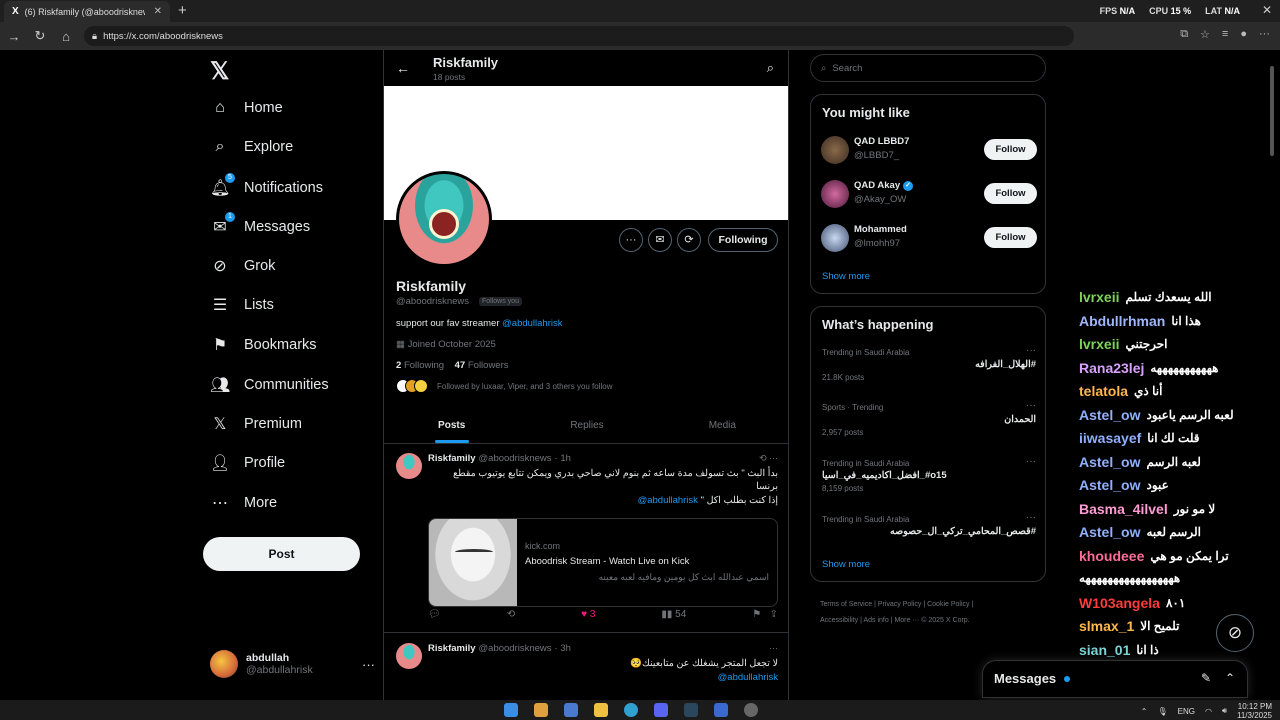 Image resolution: width=1280 pixels, height=720 pixels. What do you see at coordinates (403, 68) in the screenshot?
I see `back-arrow-icon: ←` at bounding box center [403, 68].